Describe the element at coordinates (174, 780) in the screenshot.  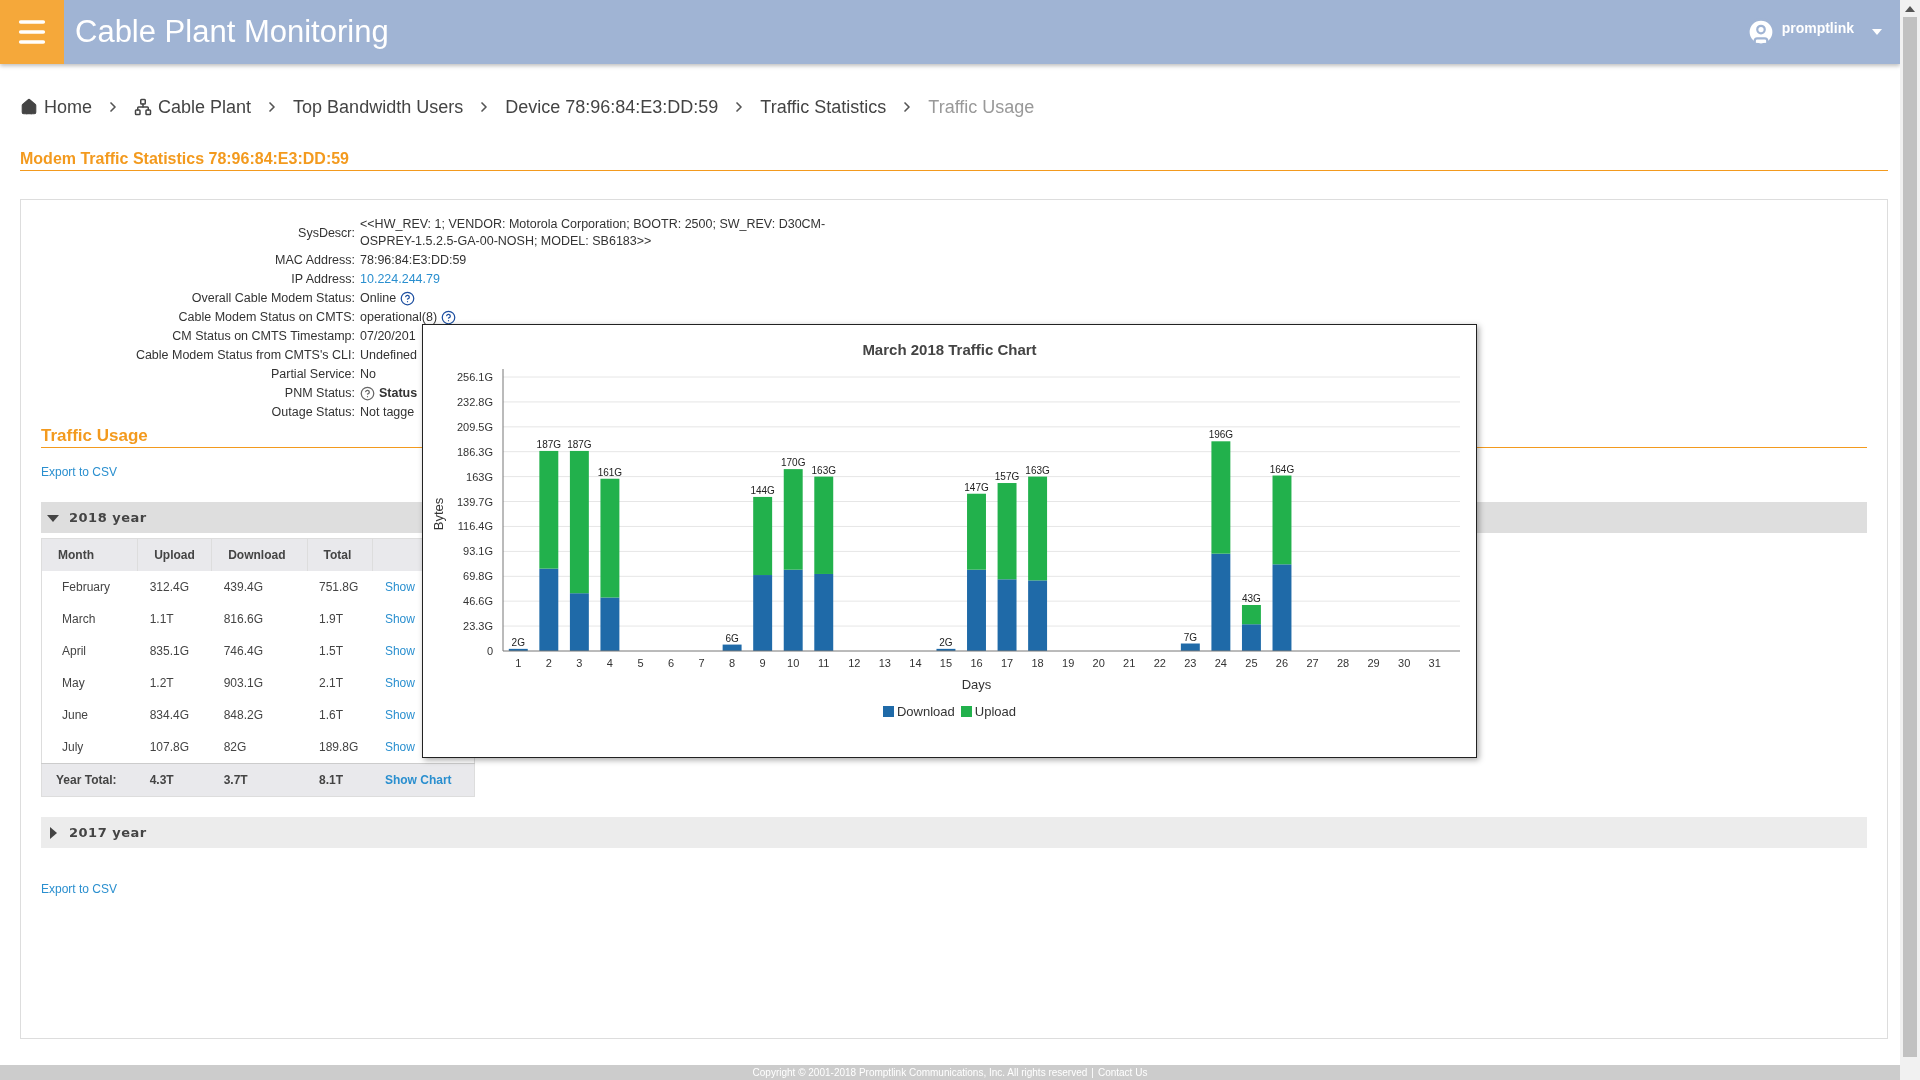
I see `table-cell: 4.3T` at that location.